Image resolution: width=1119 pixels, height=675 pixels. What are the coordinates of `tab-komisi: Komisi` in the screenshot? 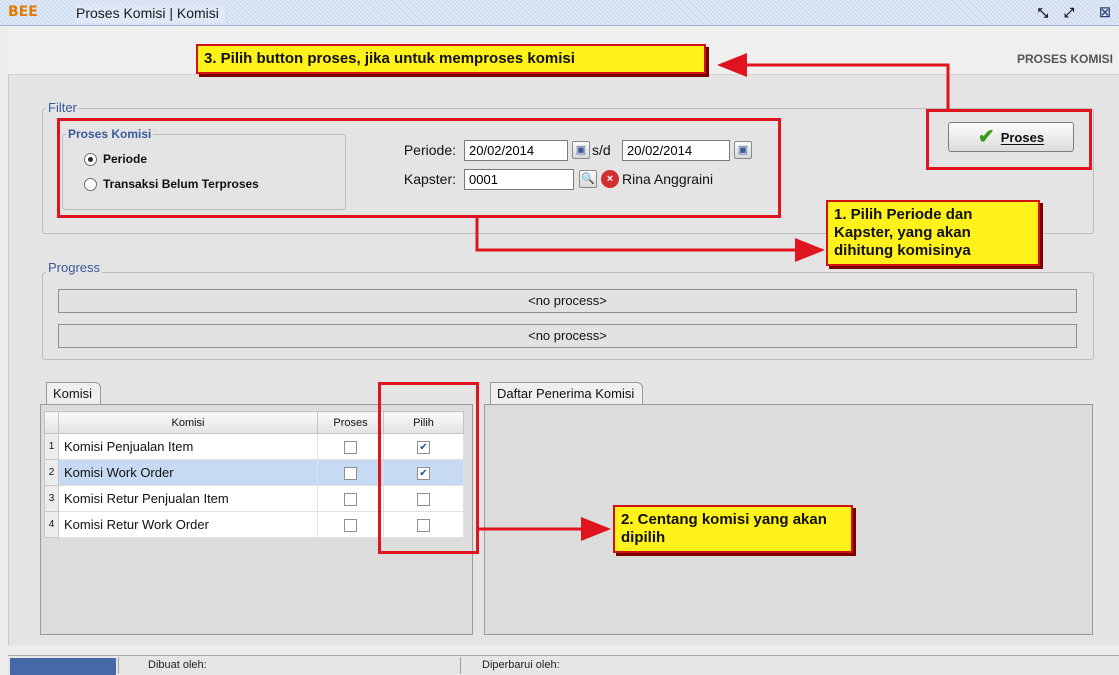 It's located at (74, 393).